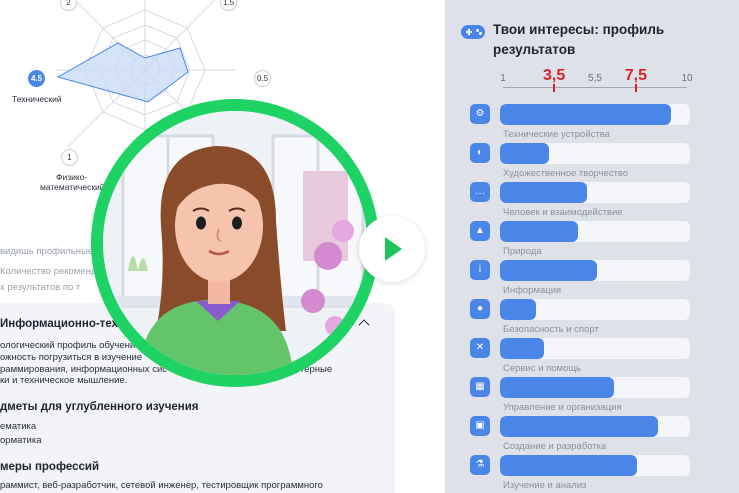  What do you see at coordinates (532, 290) in the screenshot?
I see `interest-label: Информация` at bounding box center [532, 290].